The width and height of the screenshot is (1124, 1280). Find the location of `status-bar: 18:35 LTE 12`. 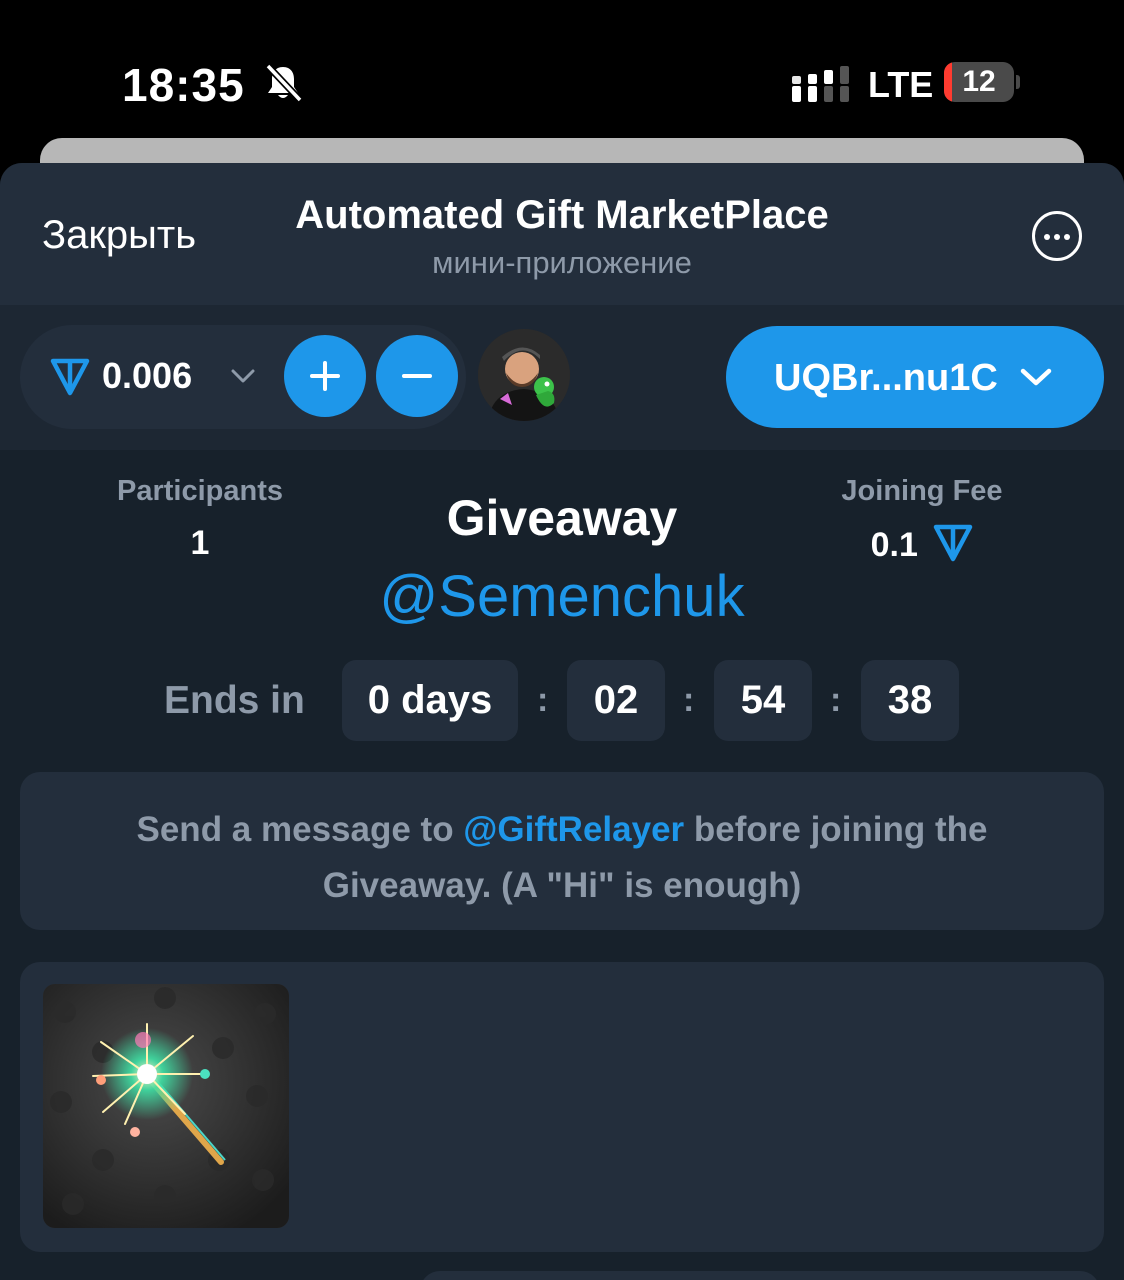

status-bar: 18:35 LTE 12 is located at coordinates (562, 70).